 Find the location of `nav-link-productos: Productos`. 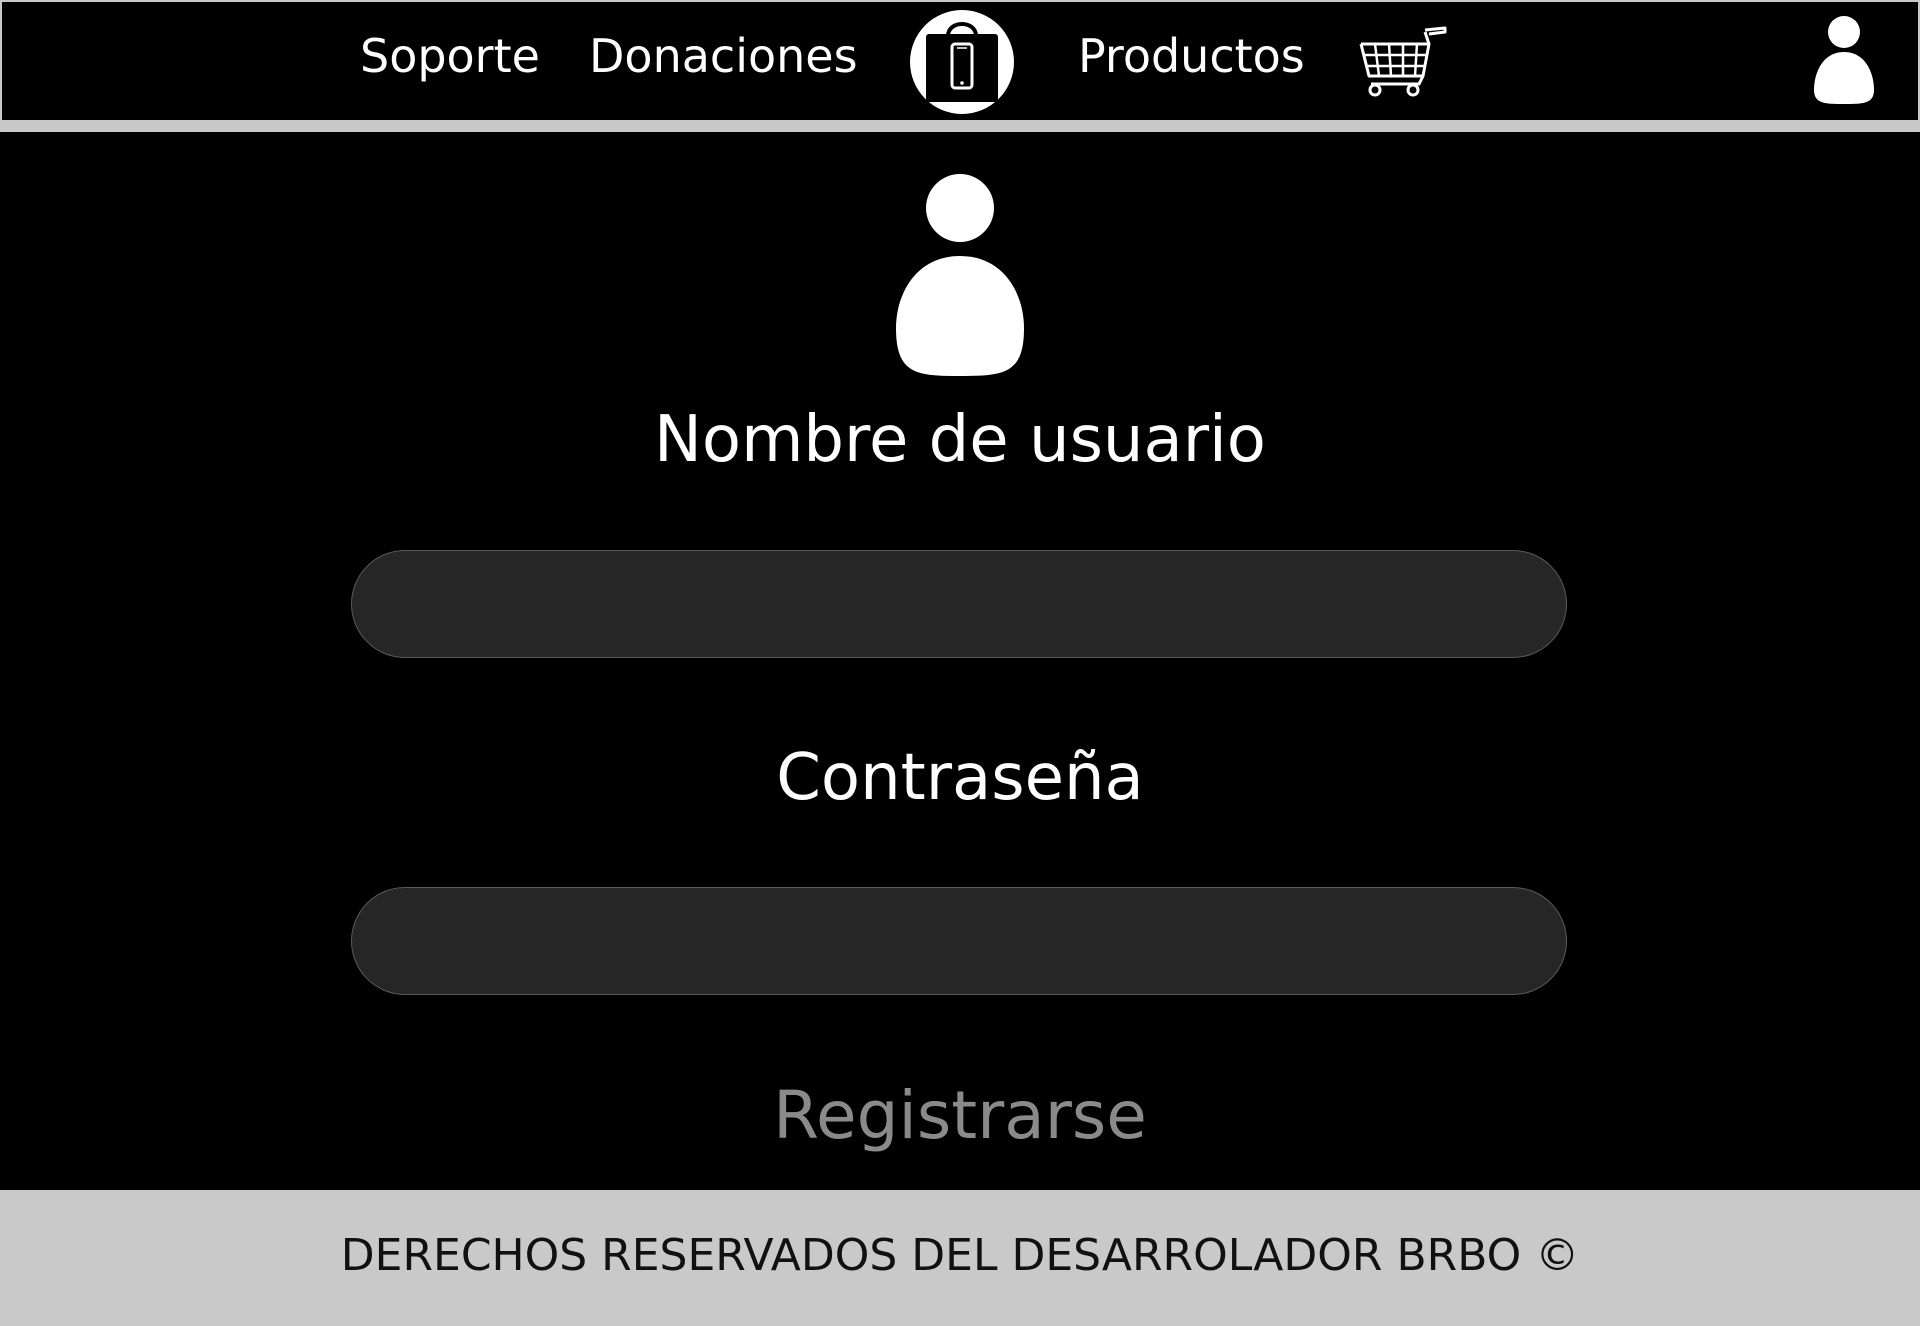

nav-link-productos: Productos is located at coordinates (1191, 56).